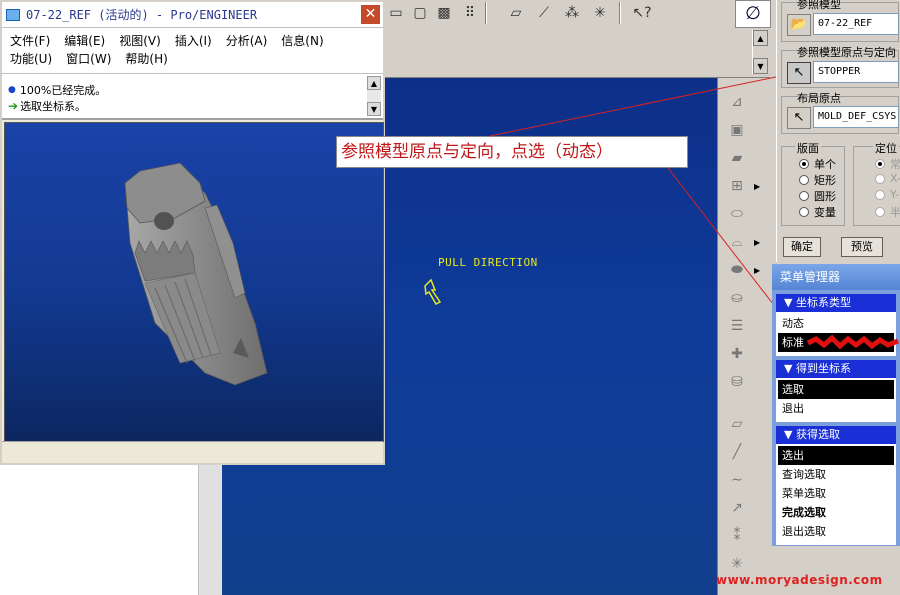  Describe the element at coordinates (836, 531) in the screenshot. I see `menu-item-quit-select: 退出选取` at that location.